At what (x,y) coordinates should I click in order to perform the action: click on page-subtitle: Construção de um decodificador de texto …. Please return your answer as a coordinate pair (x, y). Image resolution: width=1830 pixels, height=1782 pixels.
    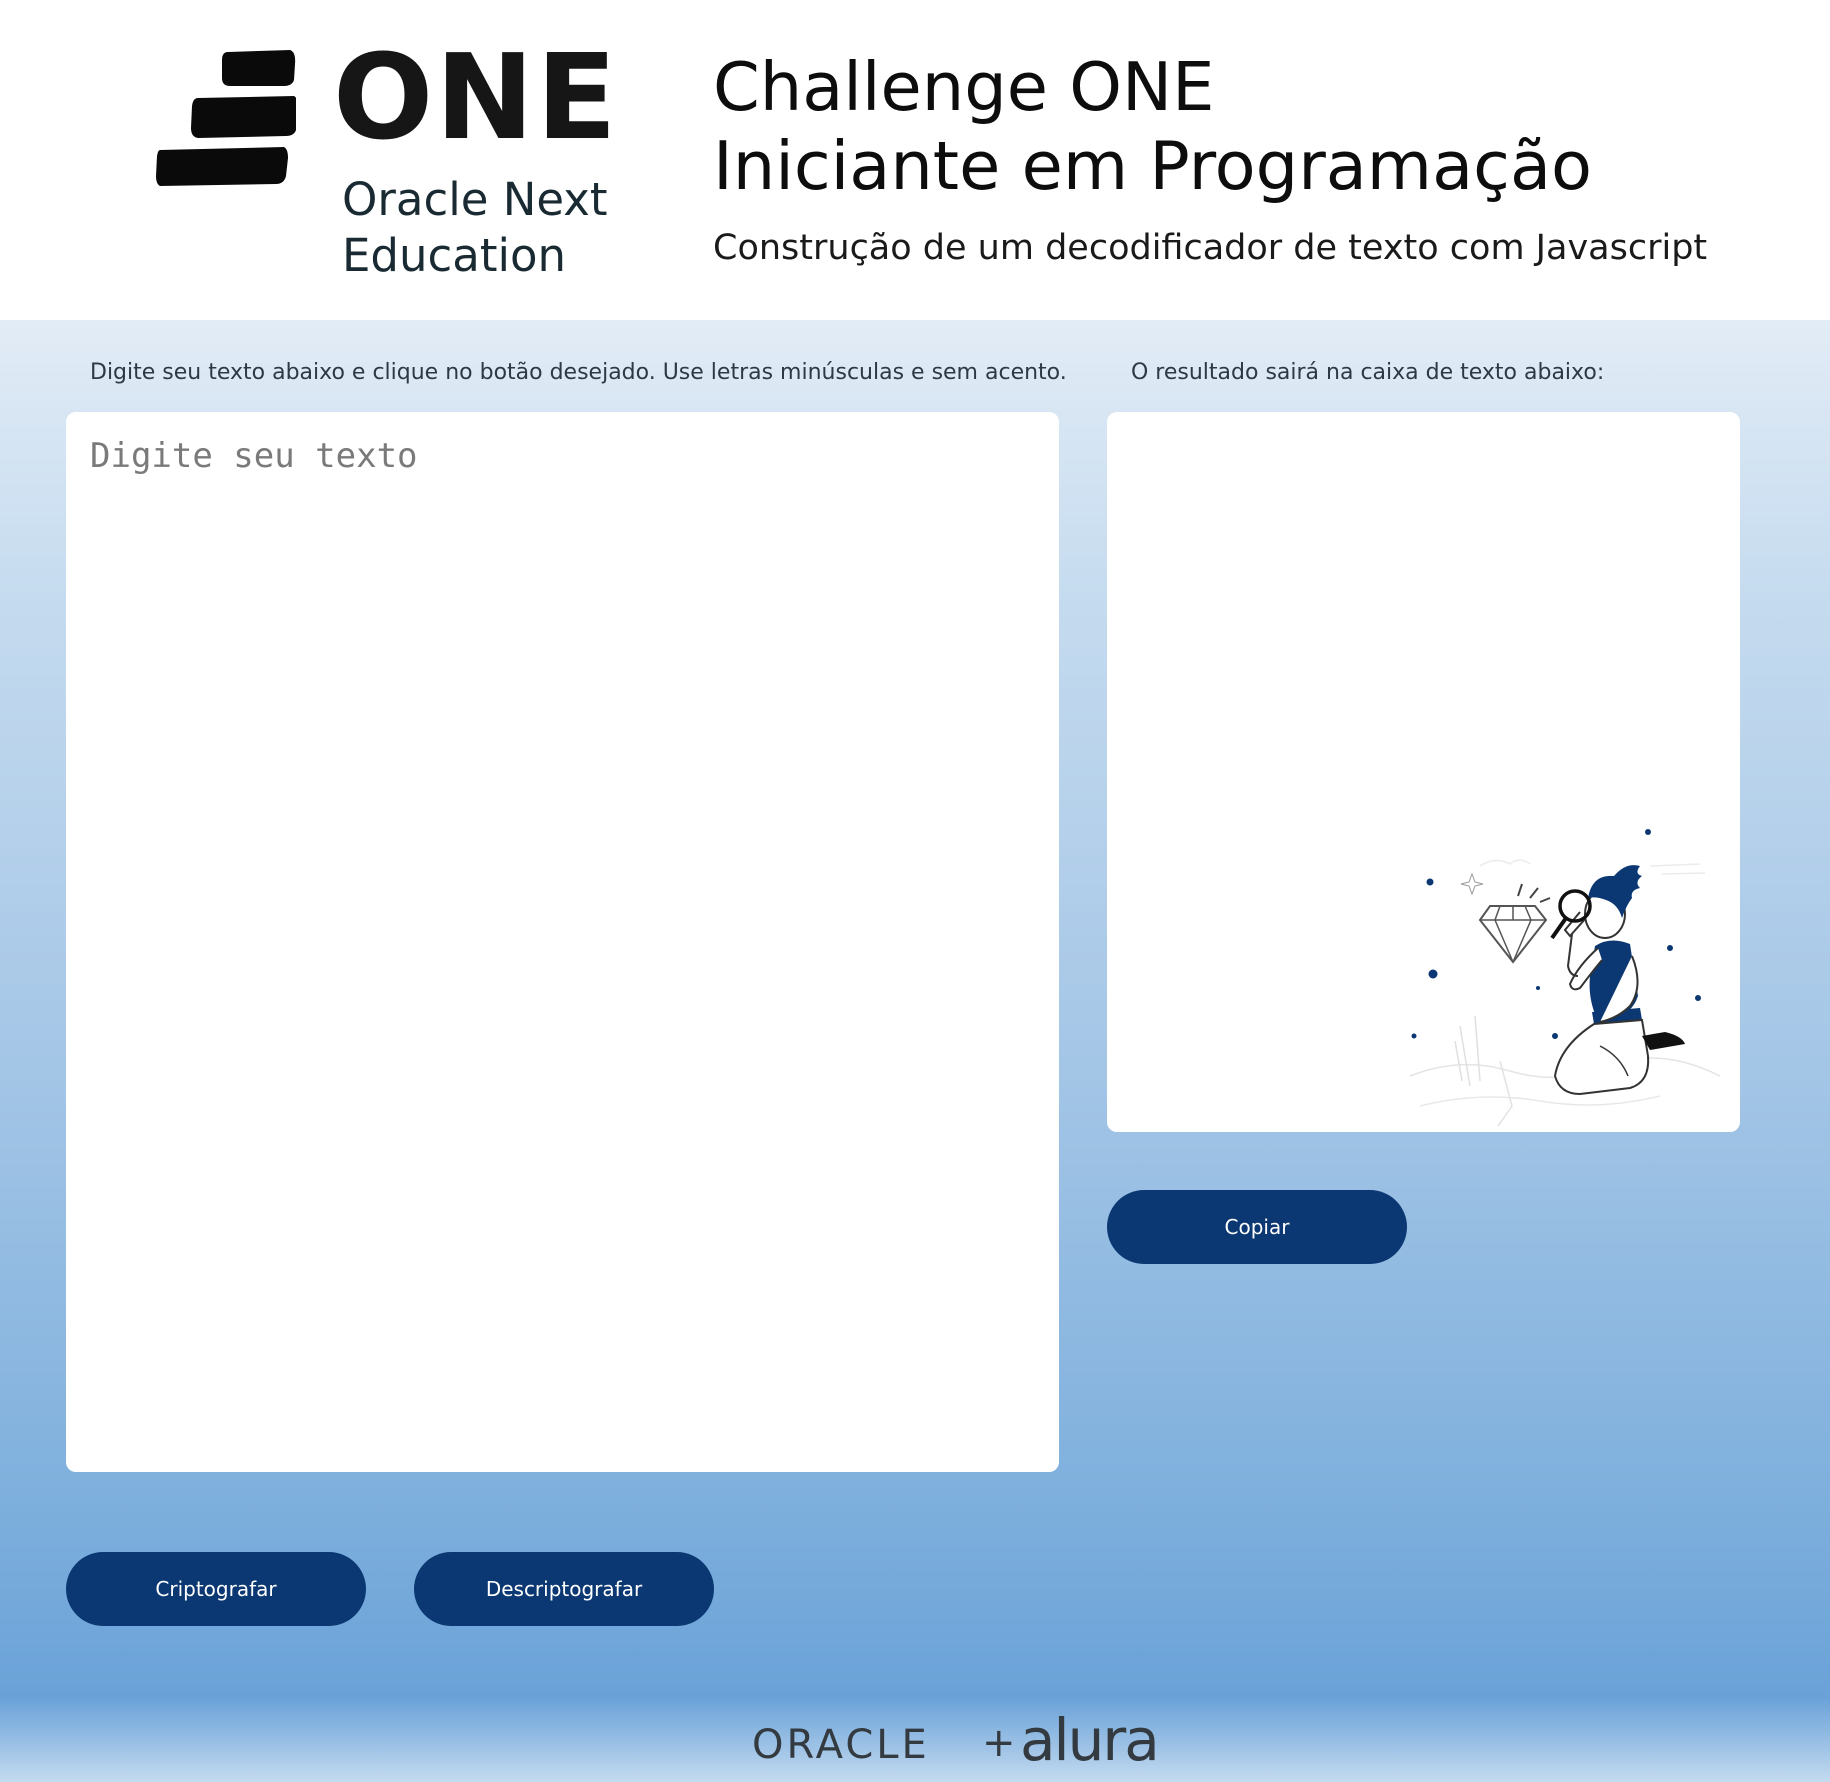
    Looking at the image, I should click on (1210, 248).